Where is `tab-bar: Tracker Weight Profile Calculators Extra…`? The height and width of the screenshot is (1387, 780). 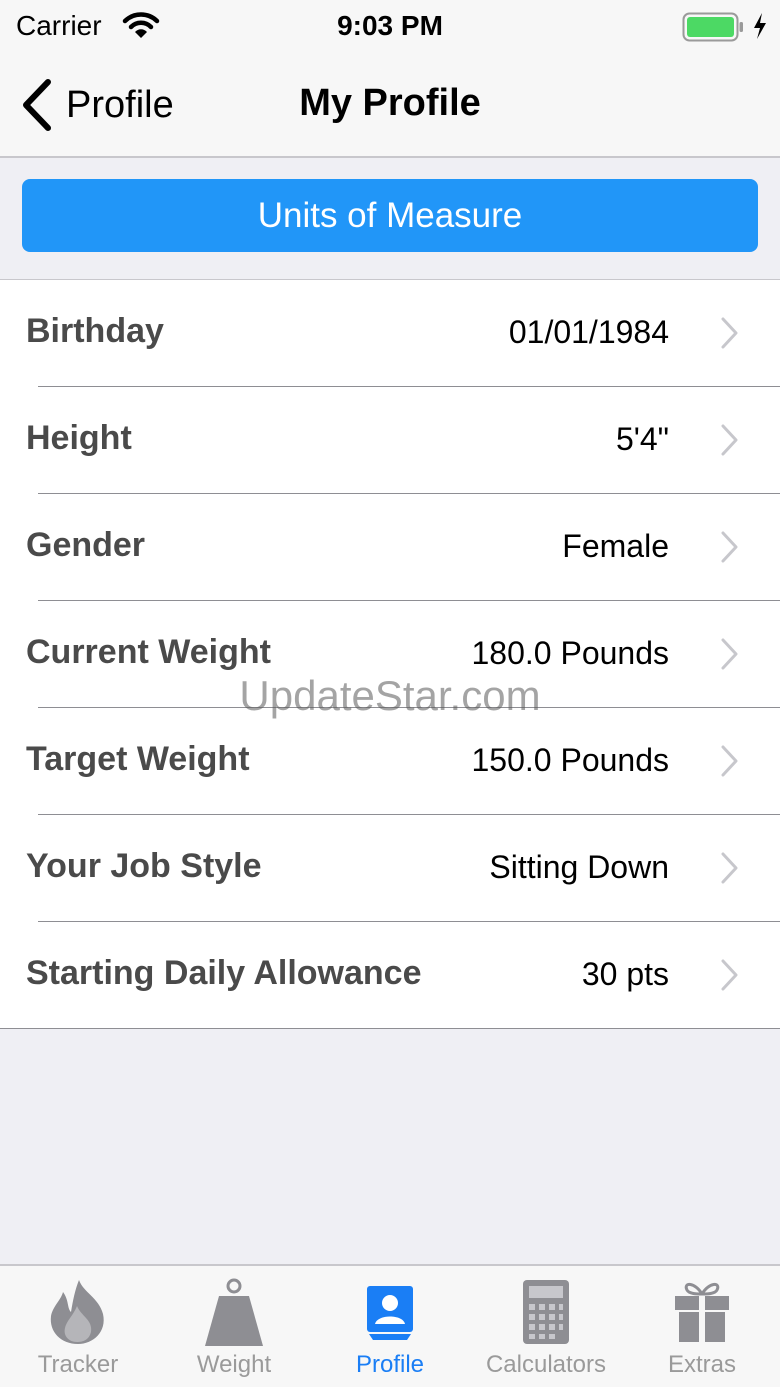 tab-bar: Tracker Weight Profile Calculators Extra… is located at coordinates (390, 1325).